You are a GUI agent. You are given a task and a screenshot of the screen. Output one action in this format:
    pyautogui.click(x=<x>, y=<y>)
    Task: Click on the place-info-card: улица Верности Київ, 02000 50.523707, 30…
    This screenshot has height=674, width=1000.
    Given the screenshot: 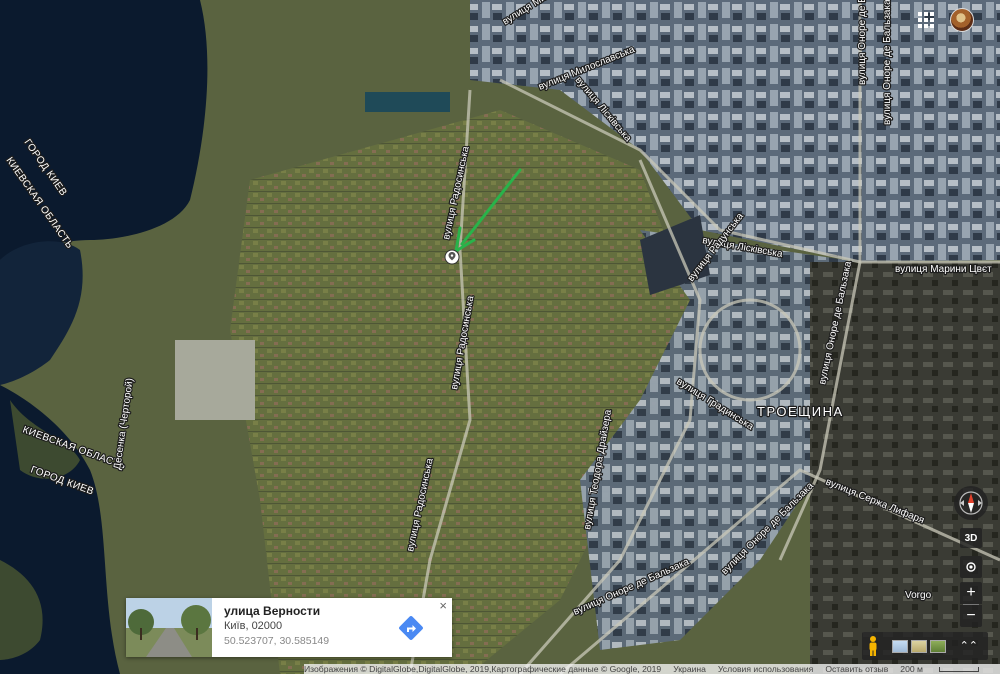 What is the action you would take?
    pyautogui.click(x=289, y=627)
    